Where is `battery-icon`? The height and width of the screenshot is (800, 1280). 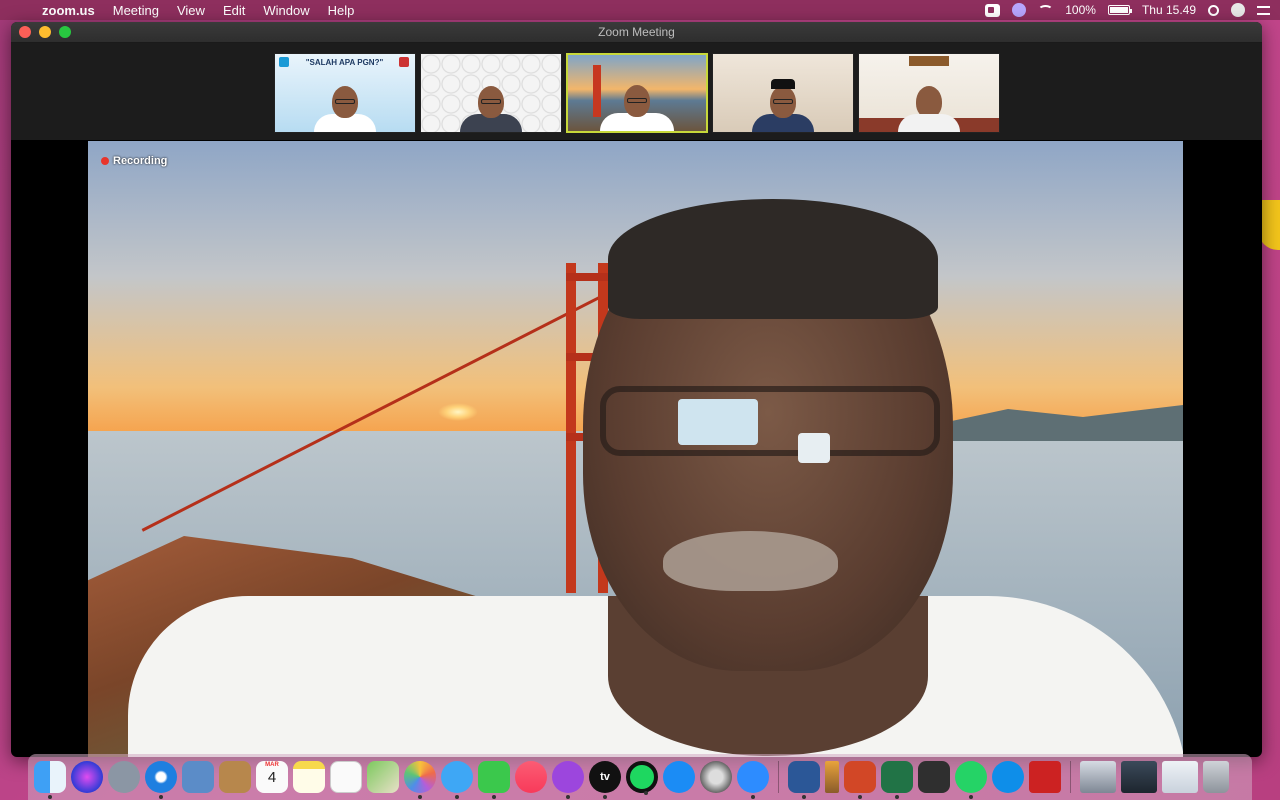 battery-icon is located at coordinates (1119, 10).